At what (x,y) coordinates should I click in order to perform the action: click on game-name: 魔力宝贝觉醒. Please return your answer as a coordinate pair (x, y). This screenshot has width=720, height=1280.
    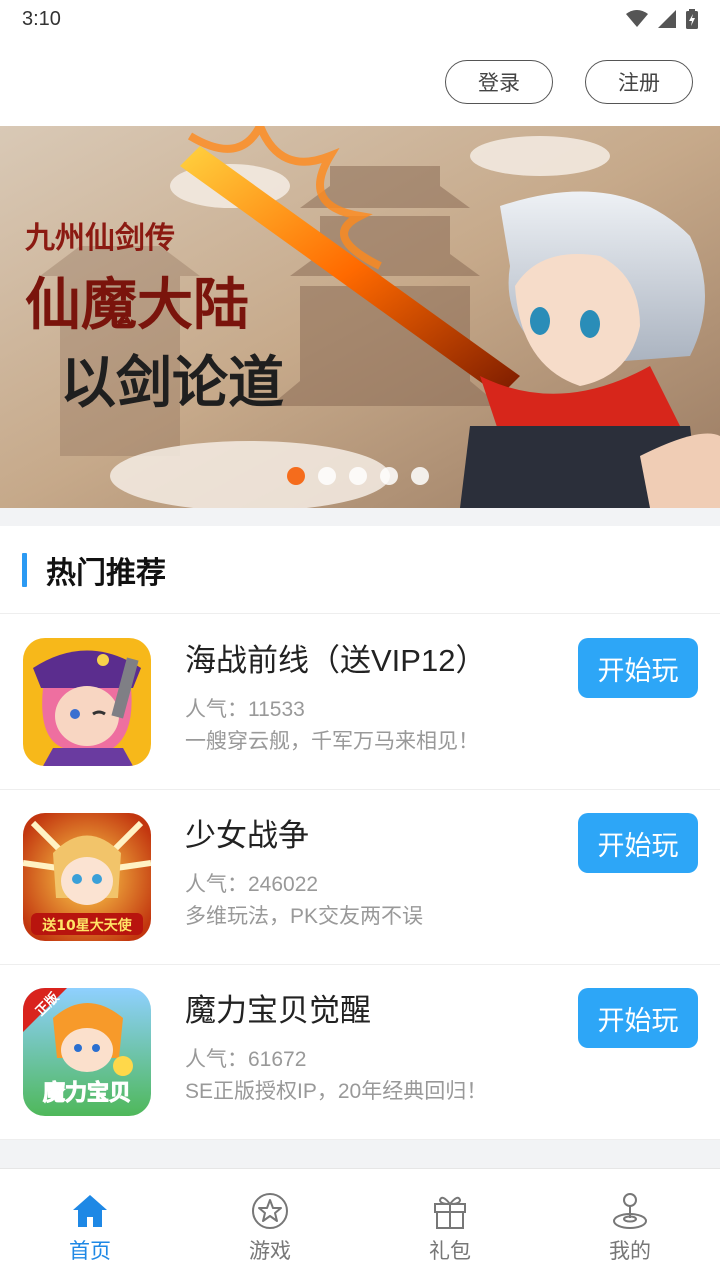
    Looking at the image, I should click on (278, 1010).